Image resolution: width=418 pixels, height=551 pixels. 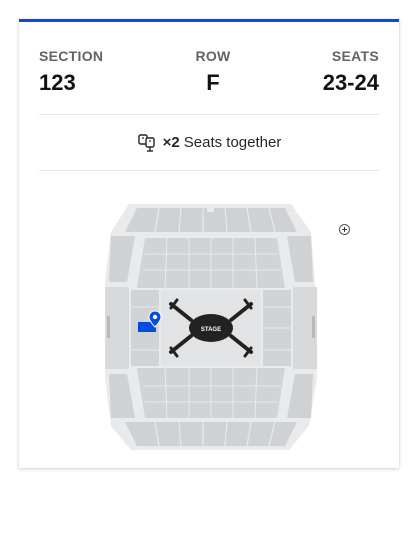 I want to click on seats-icon, so click(x=148, y=143).